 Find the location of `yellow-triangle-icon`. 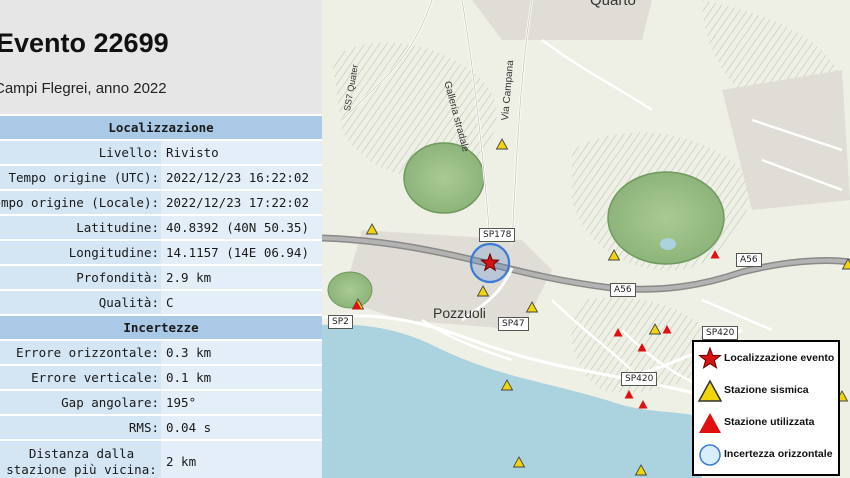

yellow-triangle-icon is located at coordinates (710, 390).